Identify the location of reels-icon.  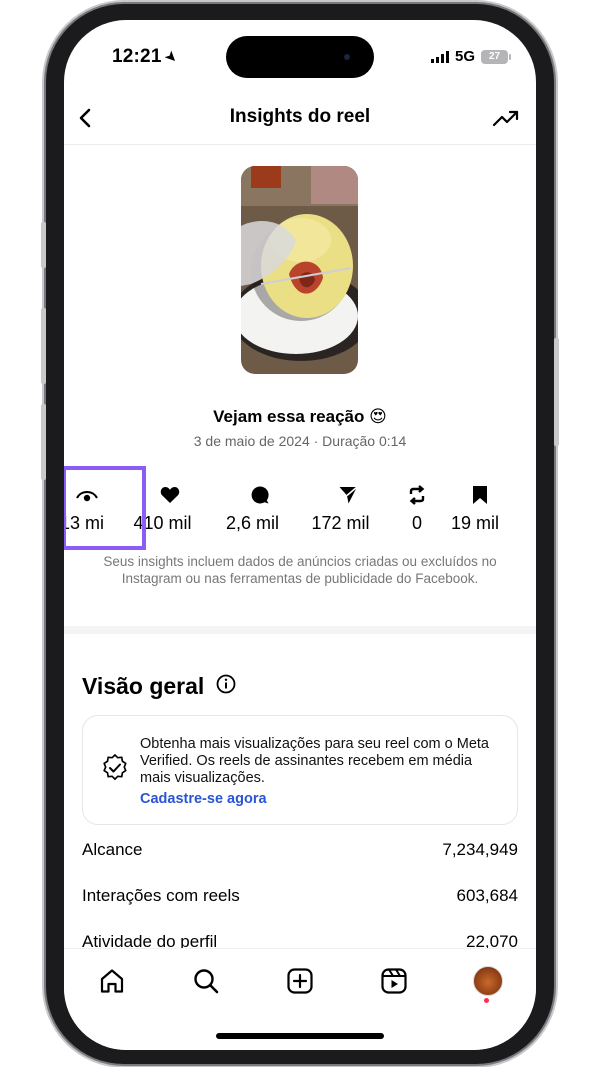
(394, 981).